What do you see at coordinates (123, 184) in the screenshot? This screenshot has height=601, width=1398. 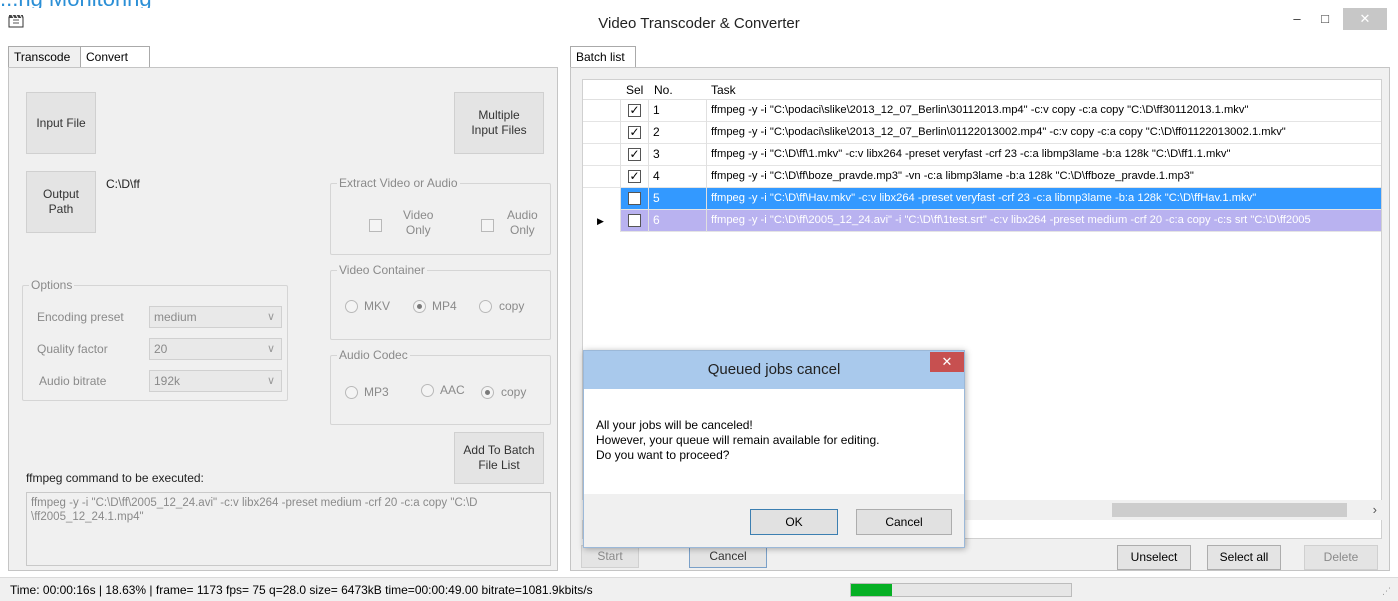 I see `output-path-value: C:\D\ff` at bounding box center [123, 184].